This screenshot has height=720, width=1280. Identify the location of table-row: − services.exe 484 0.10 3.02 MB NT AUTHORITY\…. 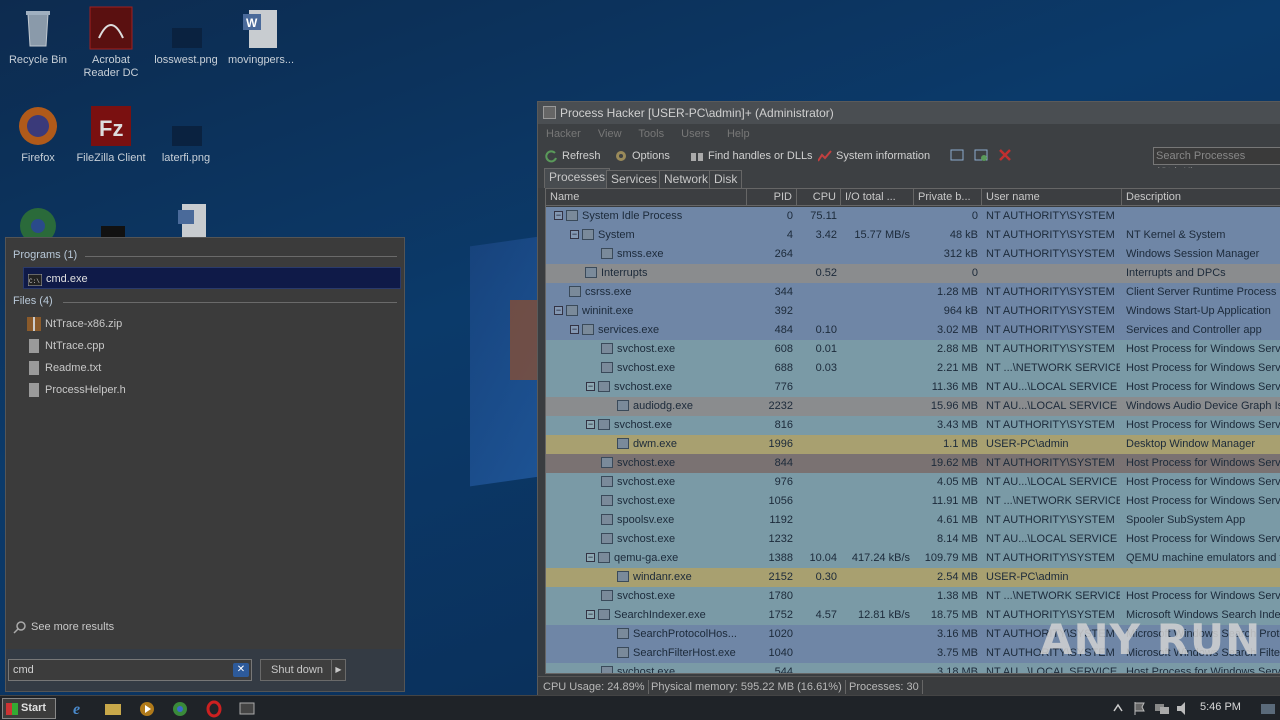
(913, 330).